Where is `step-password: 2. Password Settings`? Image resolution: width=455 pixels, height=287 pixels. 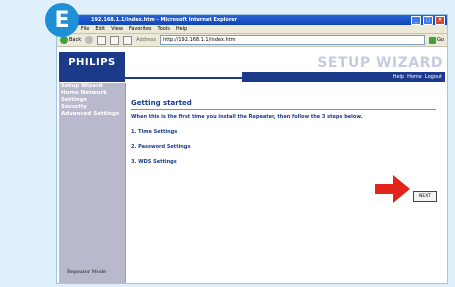
step-password: 2. Password Settings is located at coordinates (161, 147).